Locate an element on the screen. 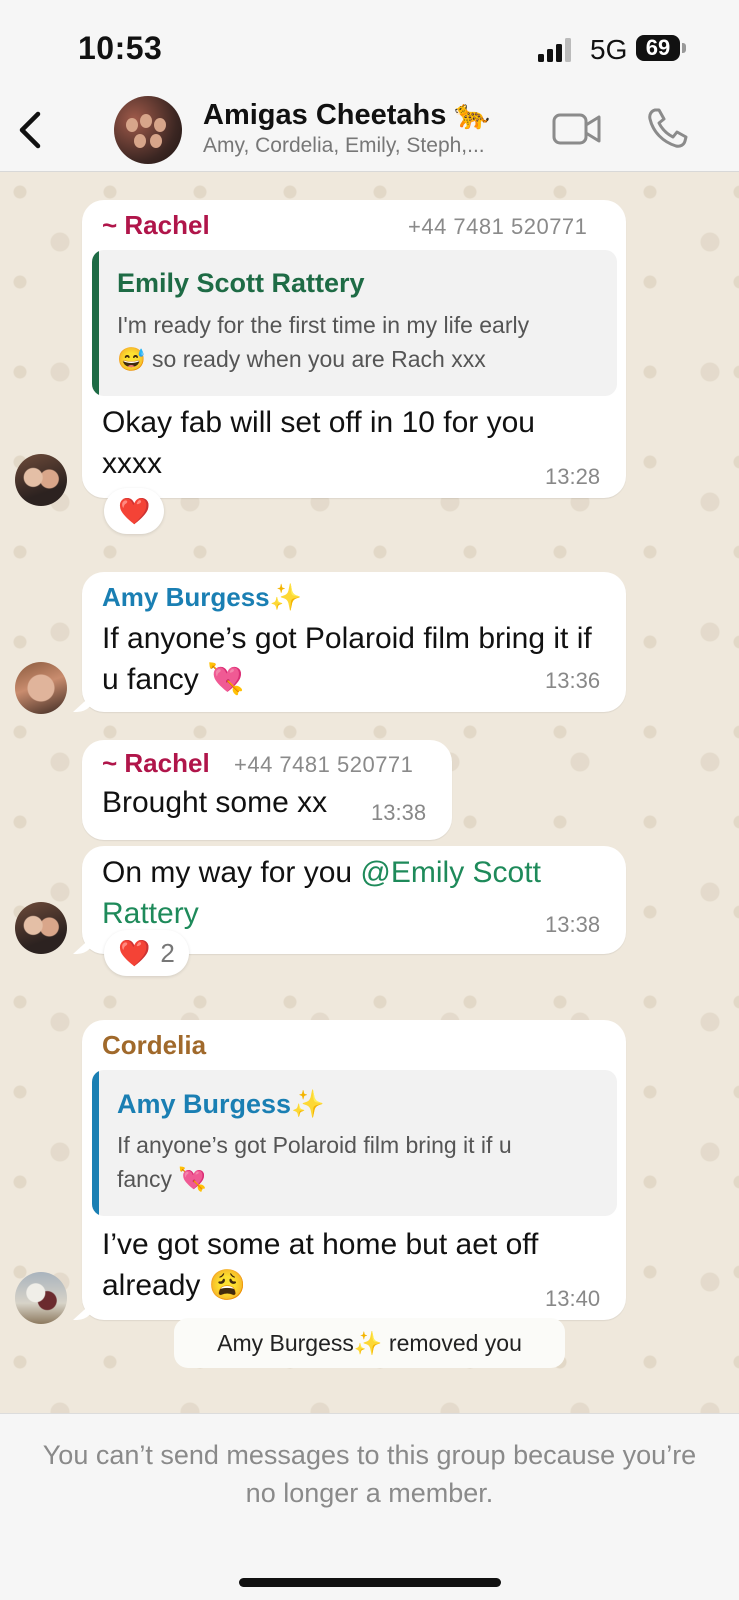  reaction-badge: ❤️ 2 is located at coordinates (146, 953).